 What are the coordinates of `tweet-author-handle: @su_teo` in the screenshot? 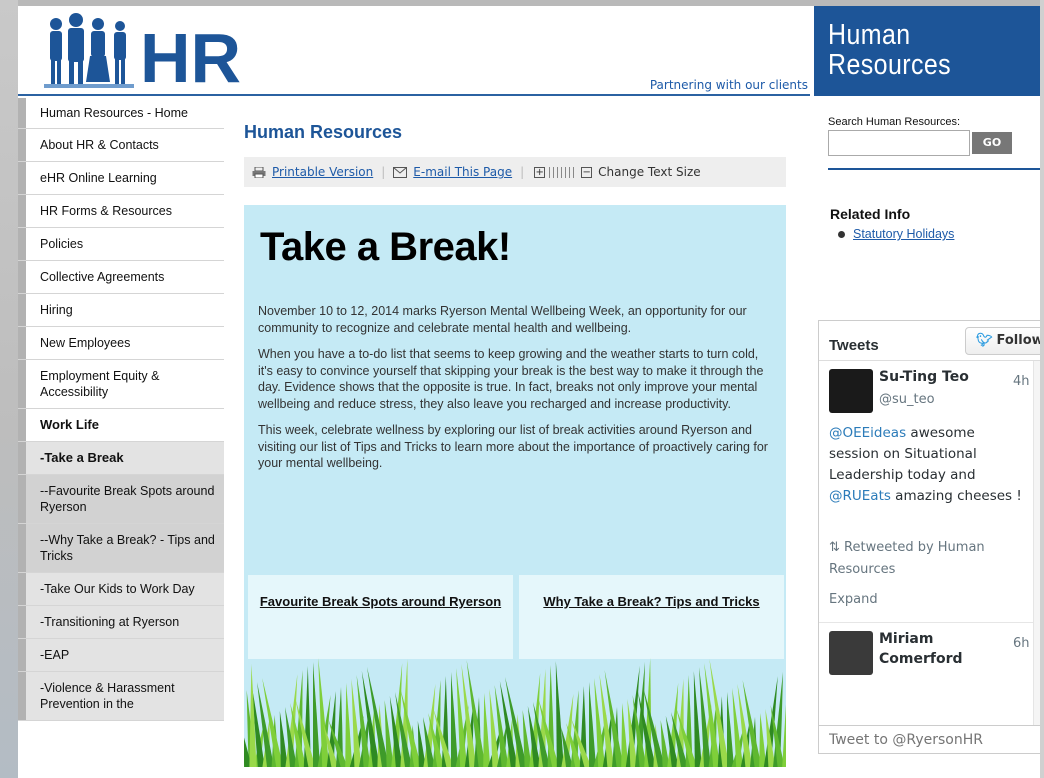 It's located at (907, 399).